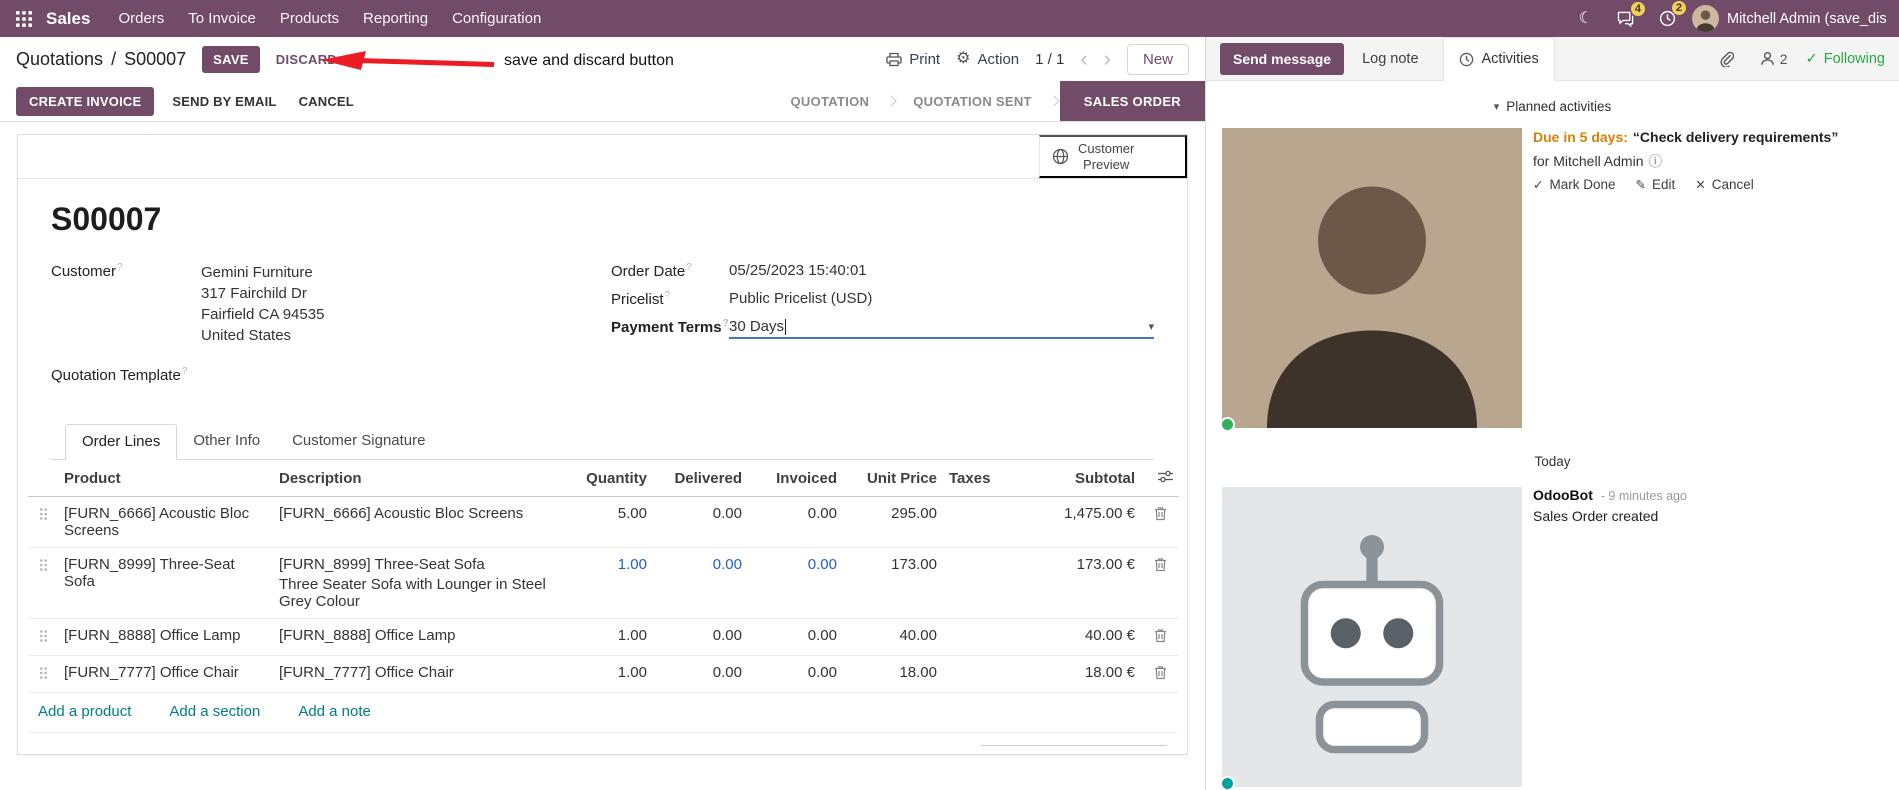 Image resolution: width=1899 pixels, height=790 pixels. What do you see at coordinates (1151, 326) in the screenshot?
I see `dropdown-caret-icon: ▾` at bounding box center [1151, 326].